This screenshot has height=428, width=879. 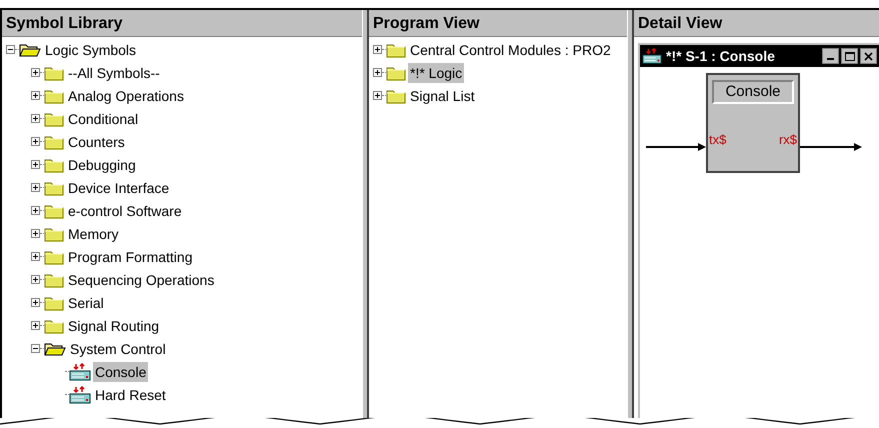 I want to click on tree-item: Sequencing Operations, so click(x=141, y=280).